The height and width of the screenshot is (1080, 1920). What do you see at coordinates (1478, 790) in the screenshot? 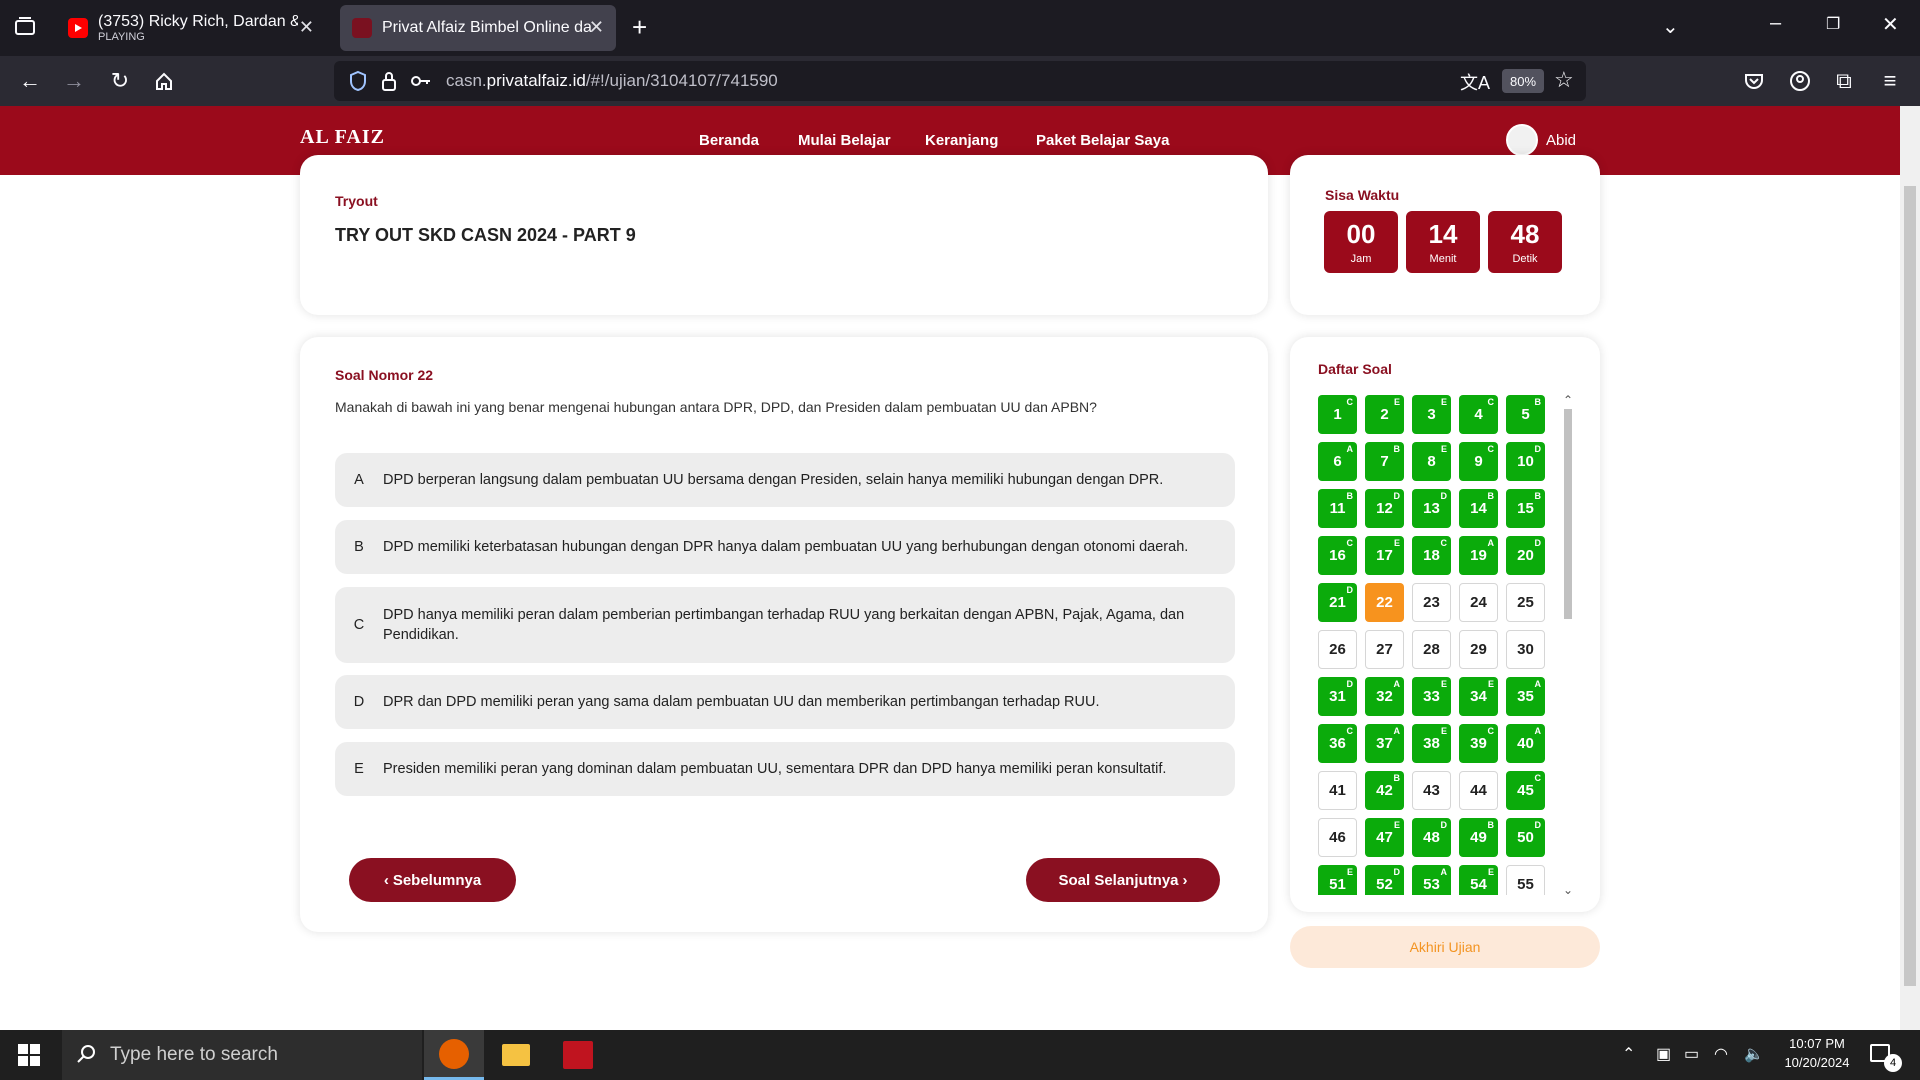
I see `question-cell: 44` at bounding box center [1478, 790].